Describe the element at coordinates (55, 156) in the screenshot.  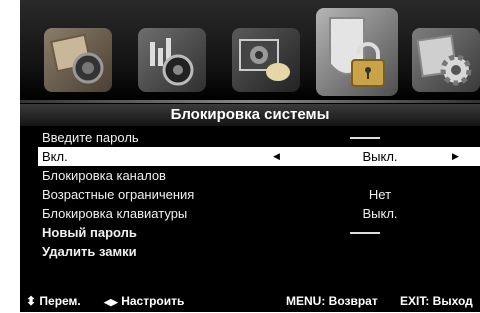
I see `menu-item-label: Вкл.` at that location.